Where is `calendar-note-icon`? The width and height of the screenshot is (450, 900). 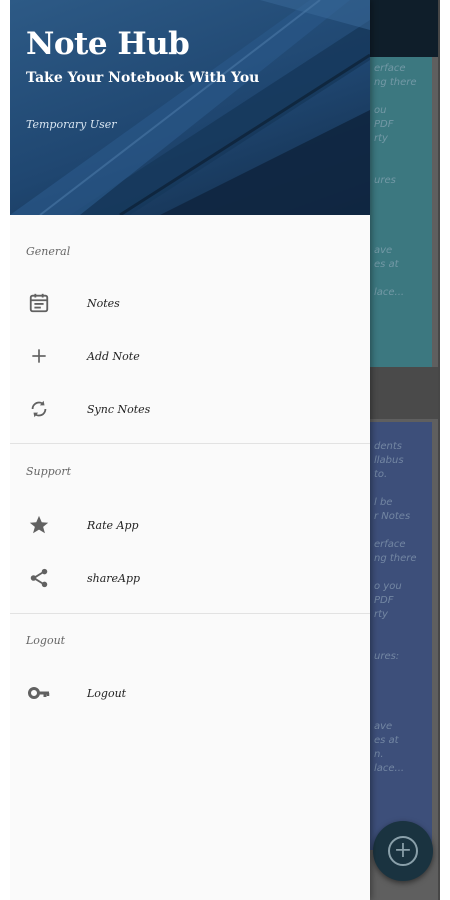
calendar-note-icon is located at coordinates (39, 303).